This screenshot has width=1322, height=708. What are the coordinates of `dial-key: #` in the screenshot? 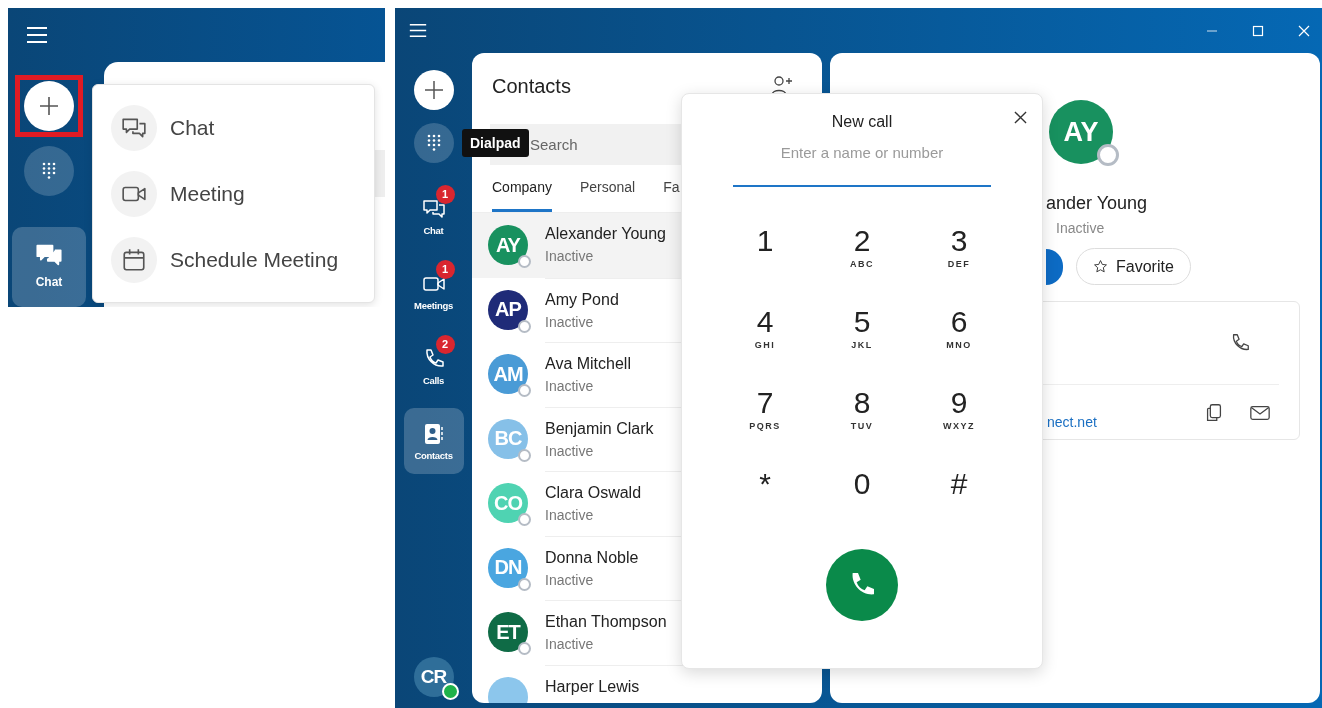 It's located at (959, 492).